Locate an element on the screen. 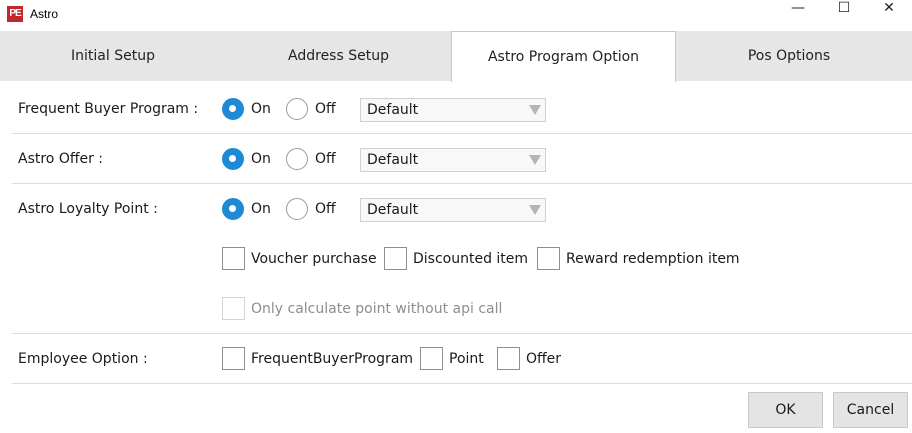  employee-frequent-buyer-checkbox is located at coordinates (233, 358).